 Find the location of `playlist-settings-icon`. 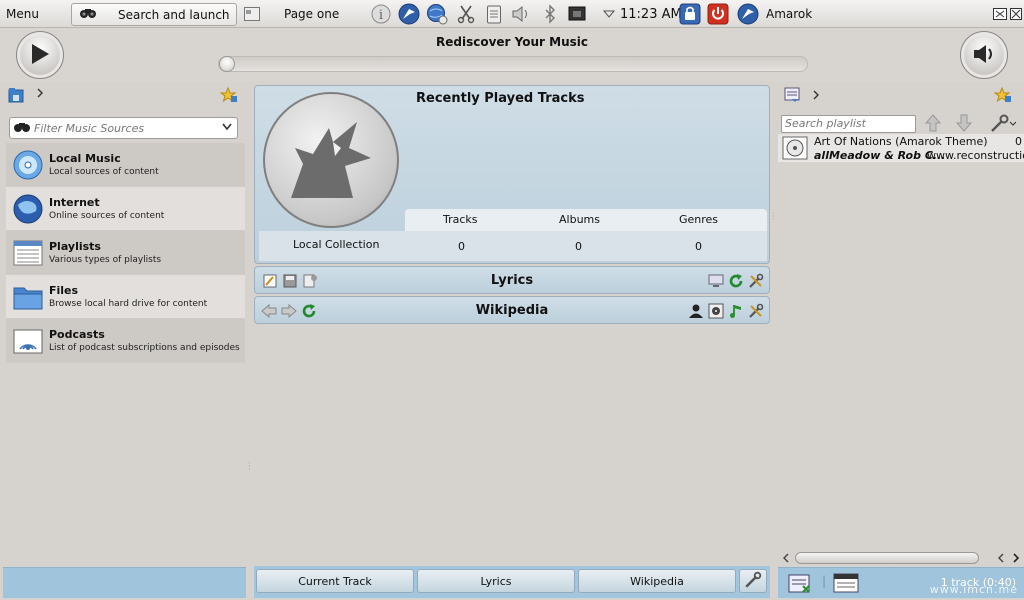

playlist-settings-icon is located at coordinates (1003, 124).